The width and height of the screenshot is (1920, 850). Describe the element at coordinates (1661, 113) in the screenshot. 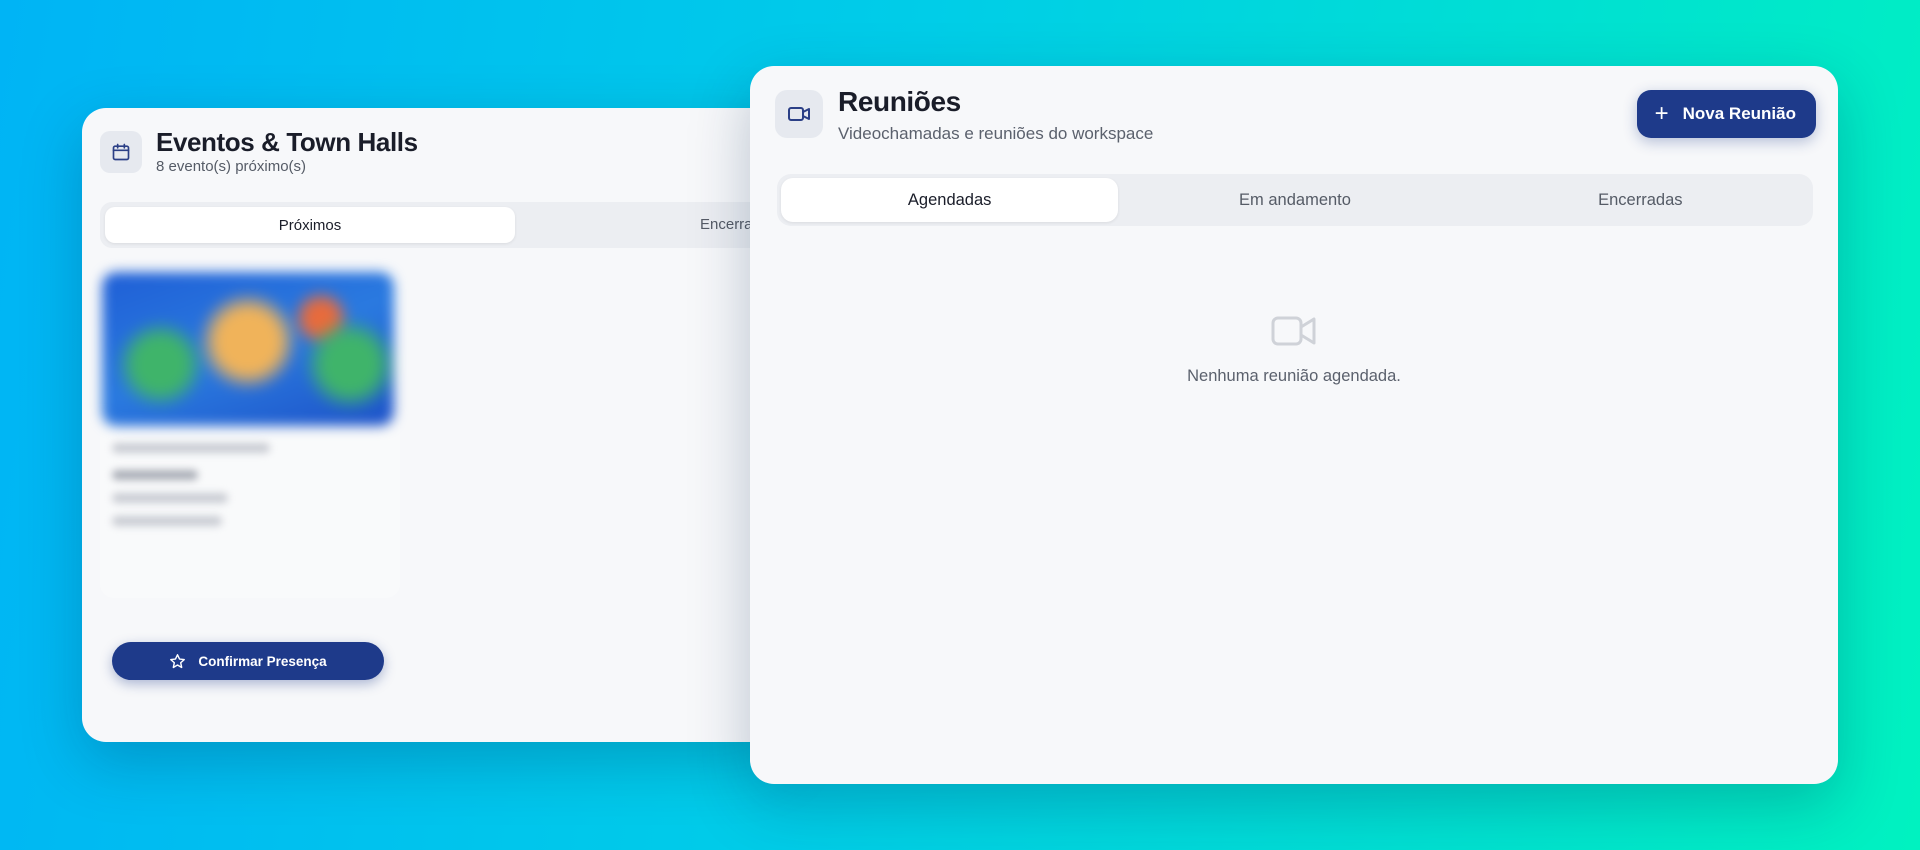

I see `plus-icon: +` at that location.